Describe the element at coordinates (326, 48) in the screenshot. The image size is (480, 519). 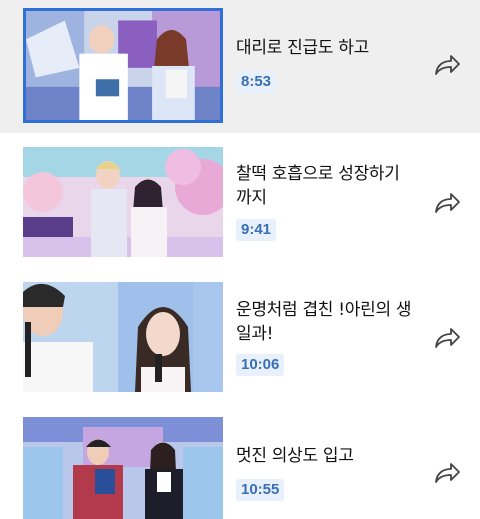
I see `video-title: 대리로 진급도 하고` at that location.